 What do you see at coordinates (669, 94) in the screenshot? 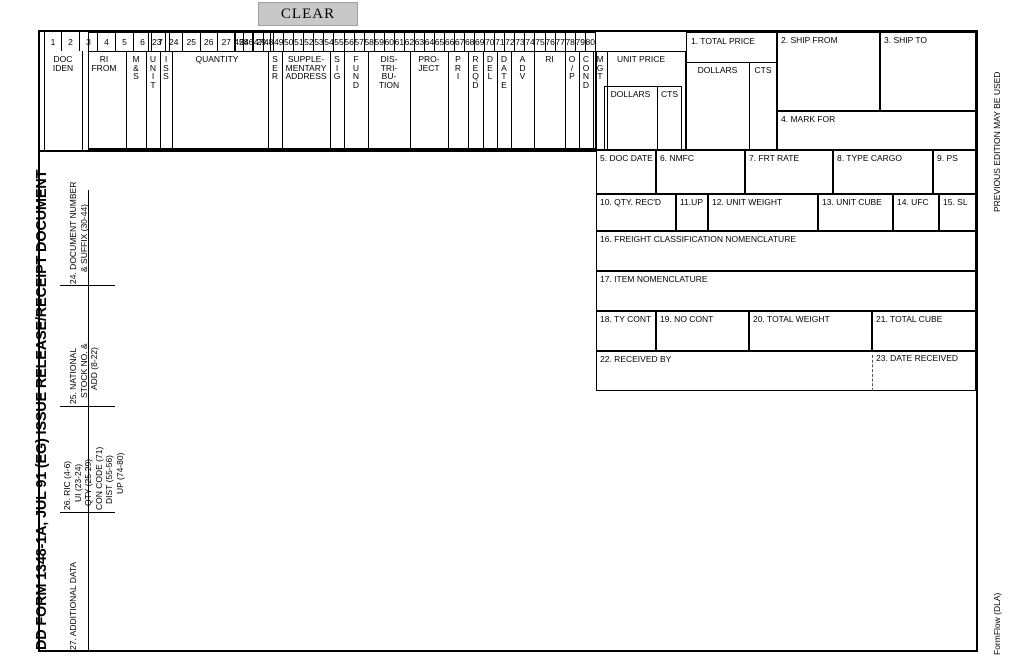
I see `unit-price-cts-label: CTS` at bounding box center [669, 94].